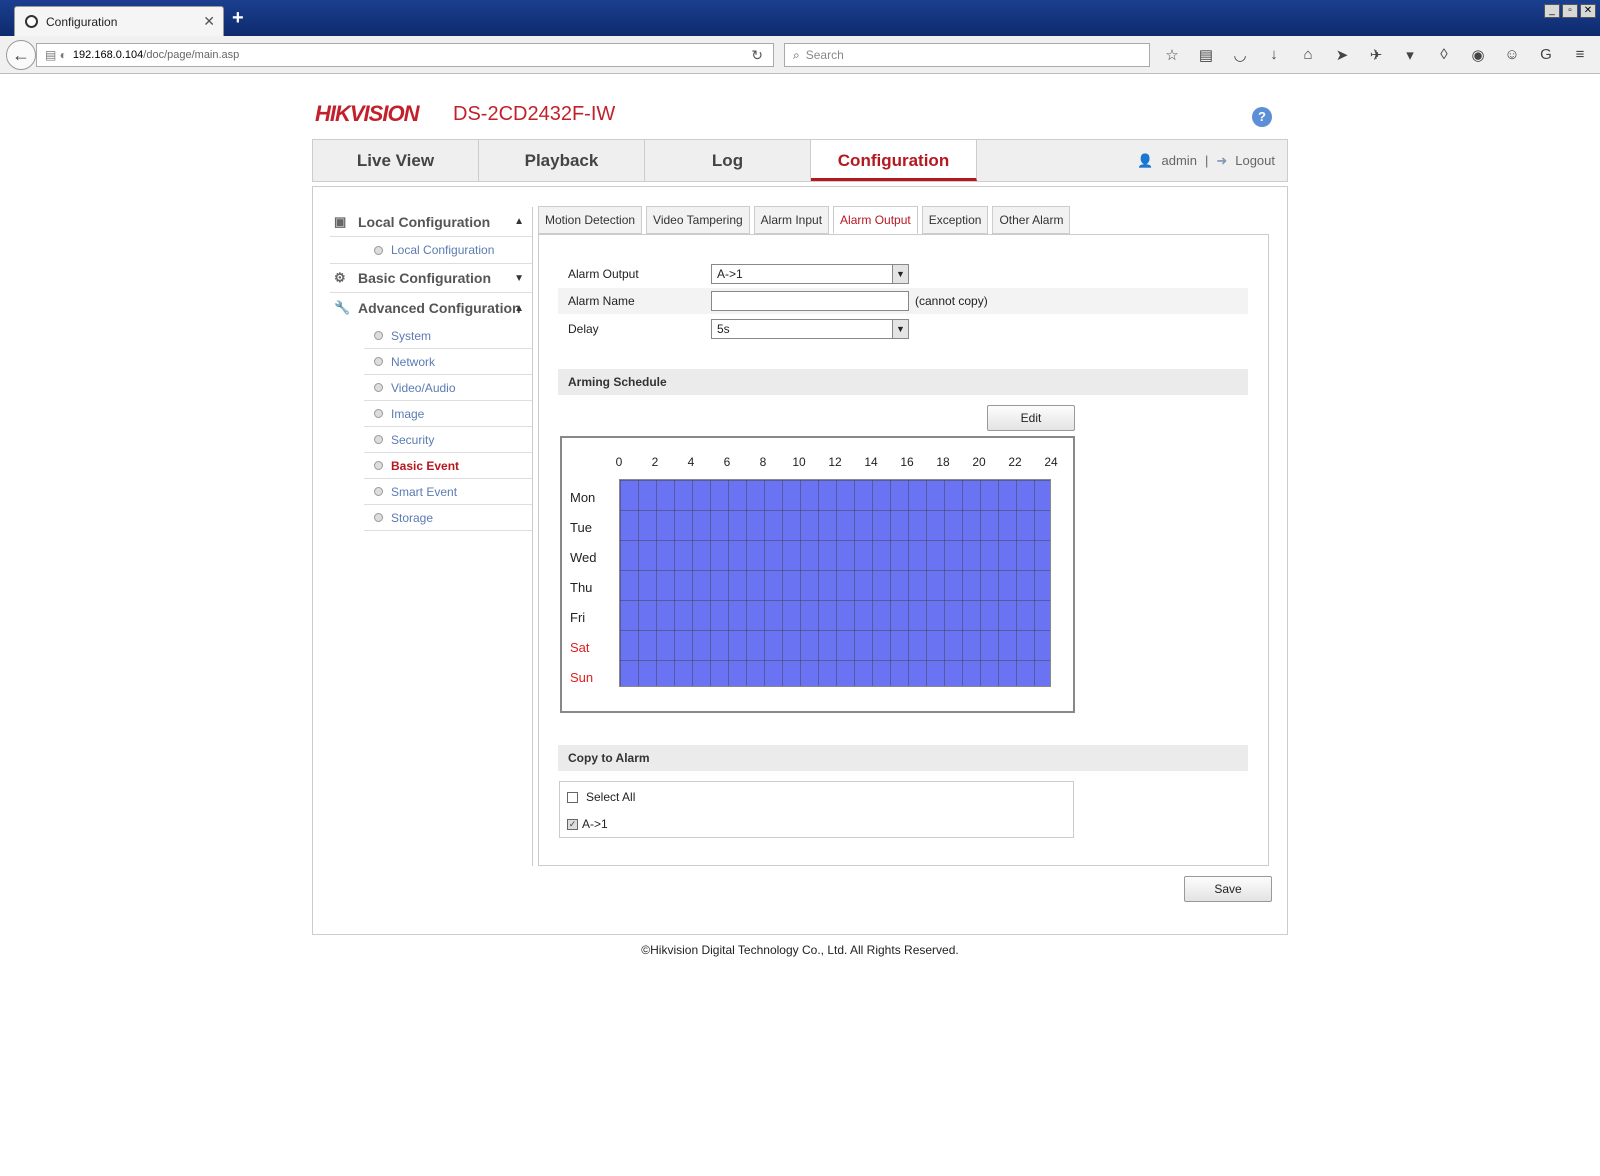 The height and width of the screenshot is (1176, 1600). I want to click on tab-title: Configuration, so click(82, 21).